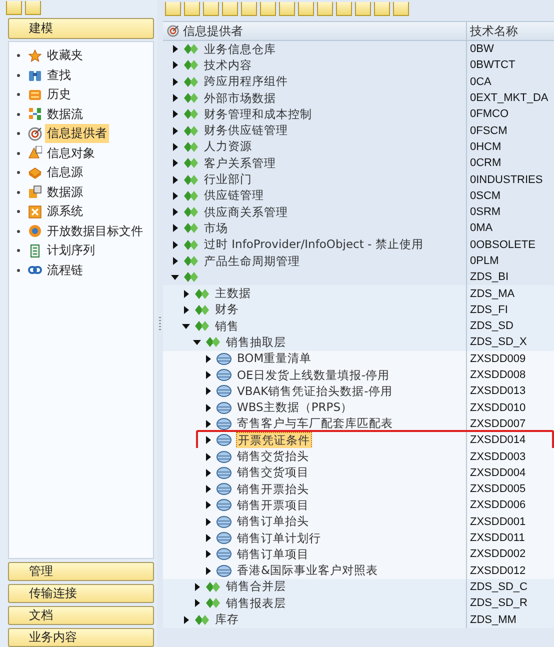  What do you see at coordinates (240, 98) in the screenshot?
I see `tree-node-label: 外部市场数据` at bounding box center [240, 98].